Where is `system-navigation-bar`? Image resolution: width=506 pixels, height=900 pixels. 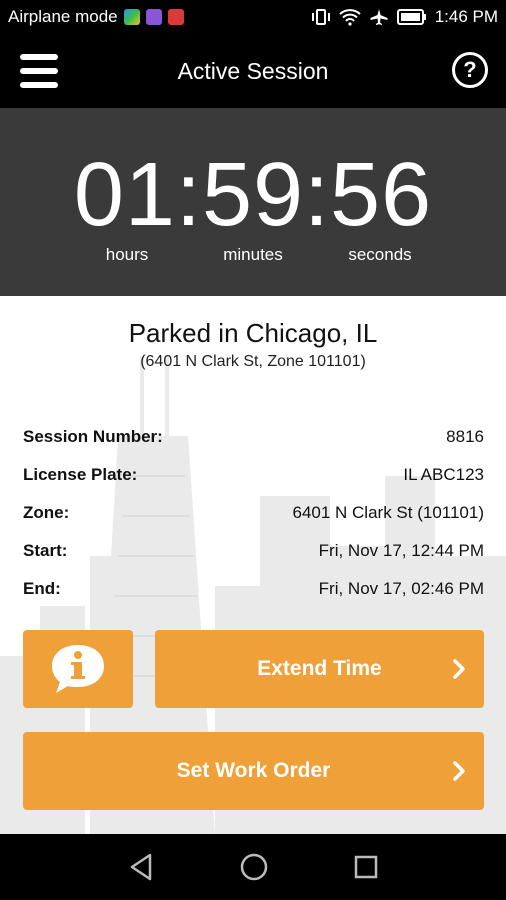 system-navigation-bar is located at coordinates (253, 867).